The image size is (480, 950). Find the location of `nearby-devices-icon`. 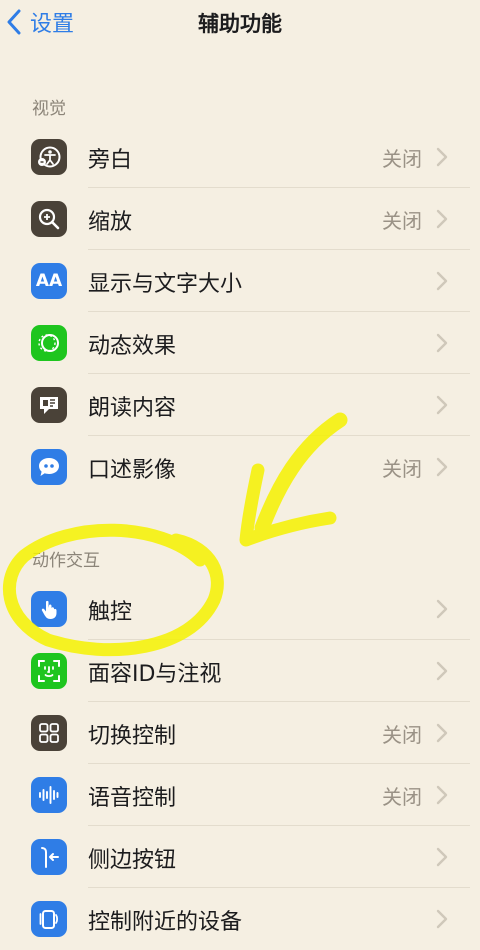

nearby-devices-icon is located at coordinates (49, 919).